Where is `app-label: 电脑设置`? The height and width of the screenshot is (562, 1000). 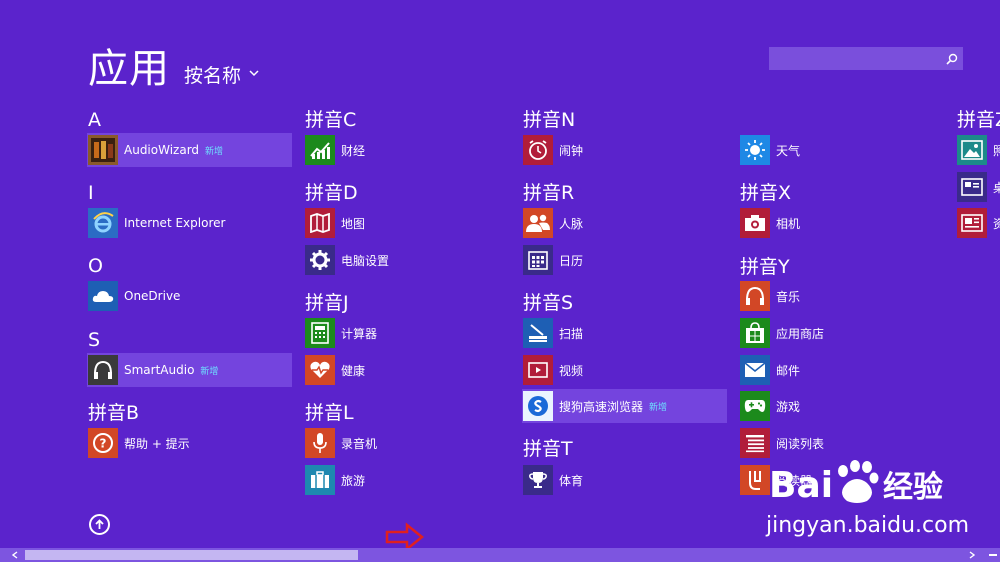
app-label: 电脑设置 is located at coordinates (365, 260).